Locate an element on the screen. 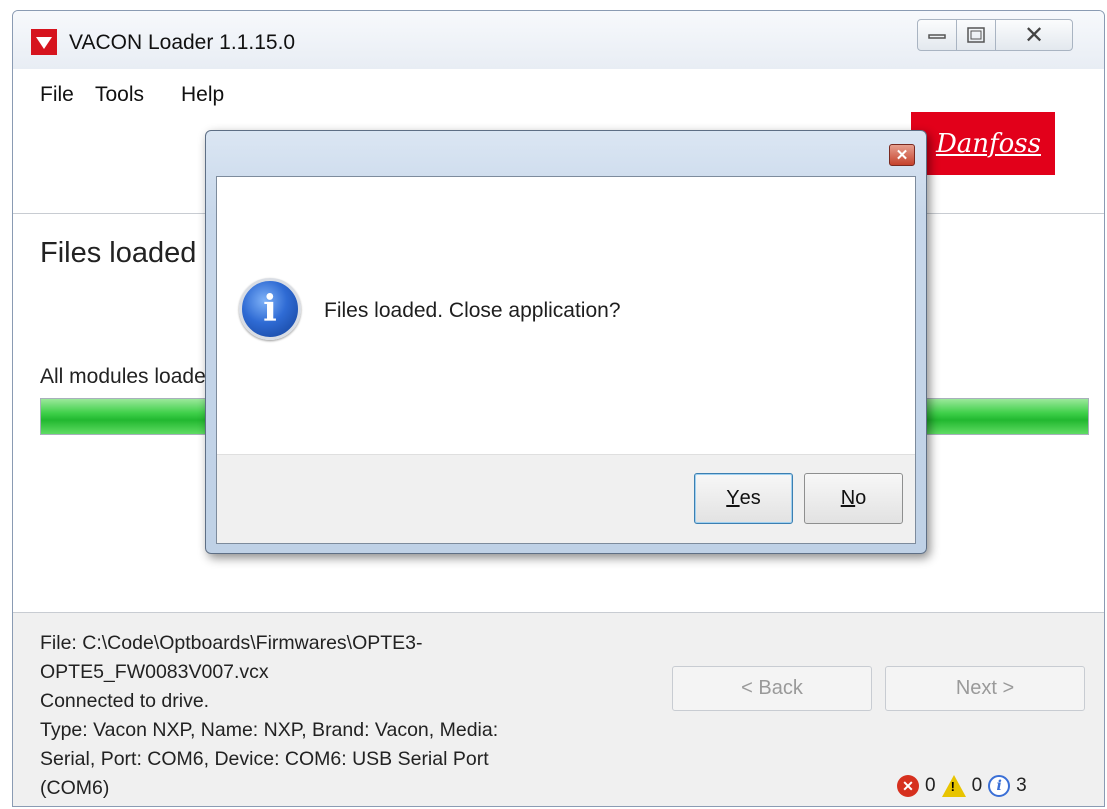 The image size is (1107, 809). no-button: No is located at coordinates (853, 498).